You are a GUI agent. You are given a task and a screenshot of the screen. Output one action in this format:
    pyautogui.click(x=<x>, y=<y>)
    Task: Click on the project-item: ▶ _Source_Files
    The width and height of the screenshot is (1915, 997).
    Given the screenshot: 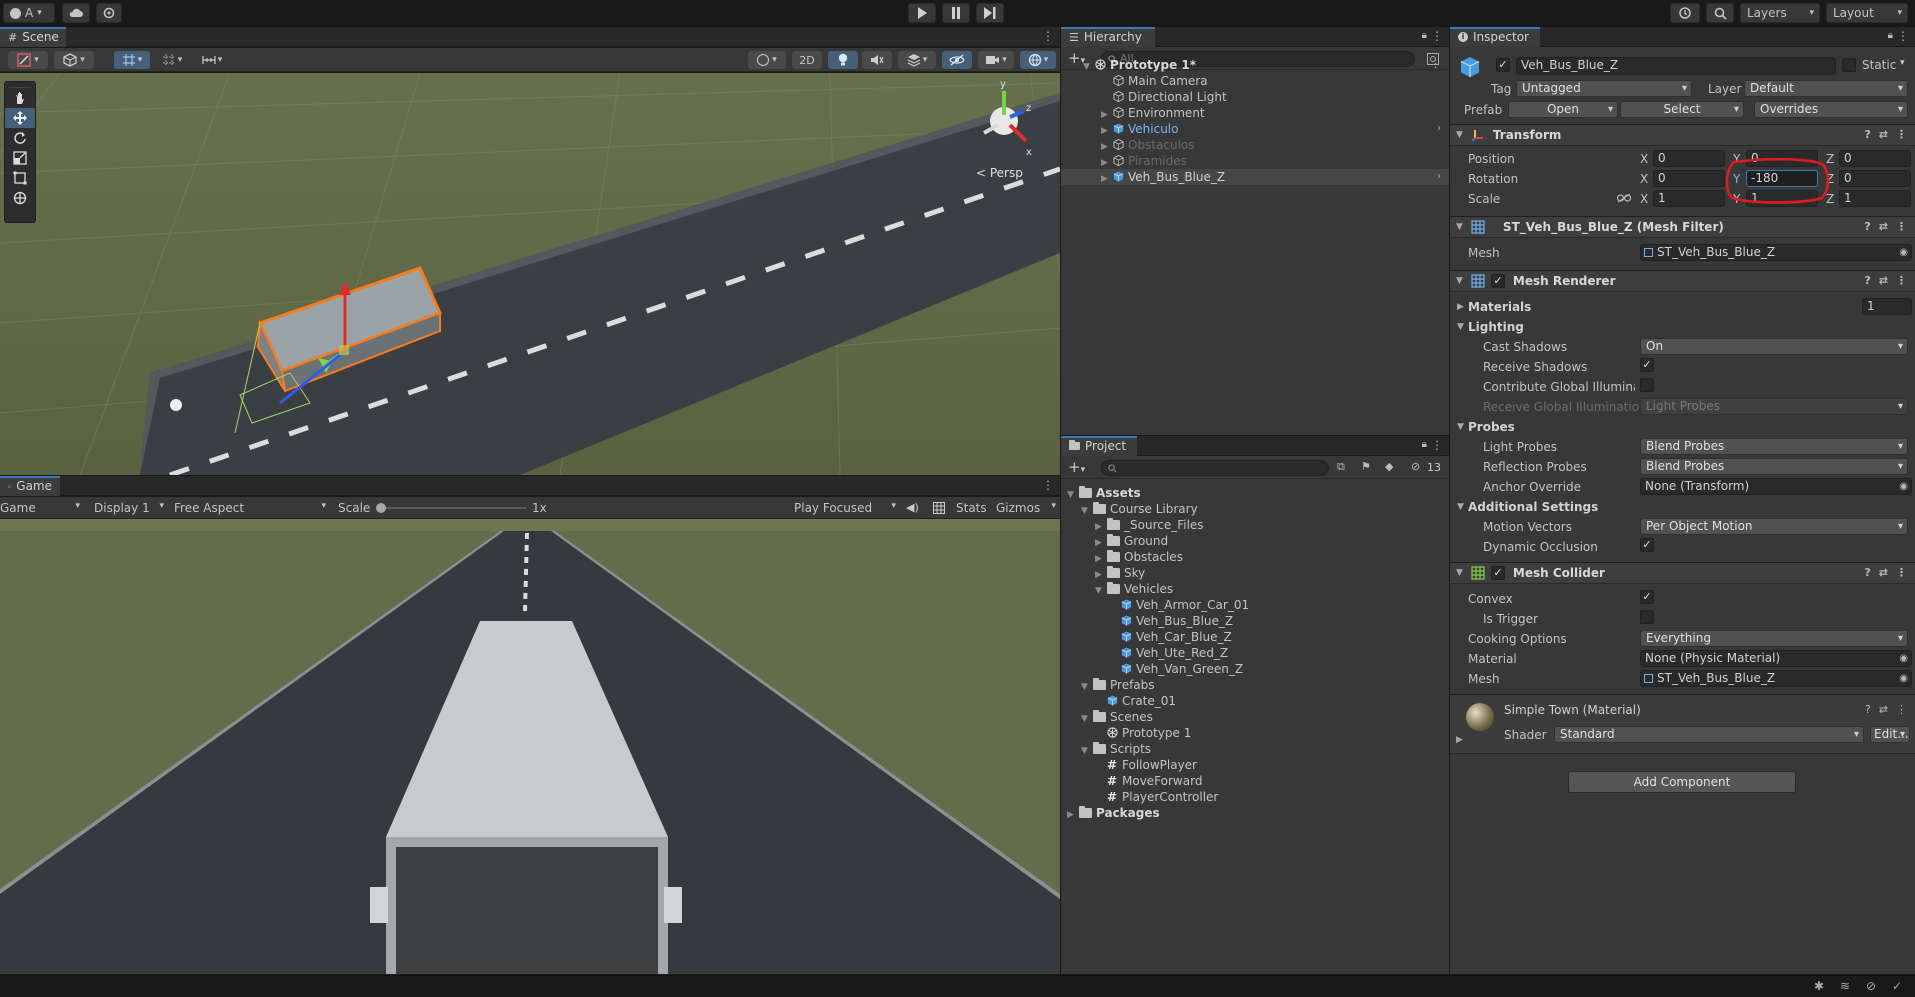 What is the action you would take?
    pyautogui.click(x=1149, y=525)
    